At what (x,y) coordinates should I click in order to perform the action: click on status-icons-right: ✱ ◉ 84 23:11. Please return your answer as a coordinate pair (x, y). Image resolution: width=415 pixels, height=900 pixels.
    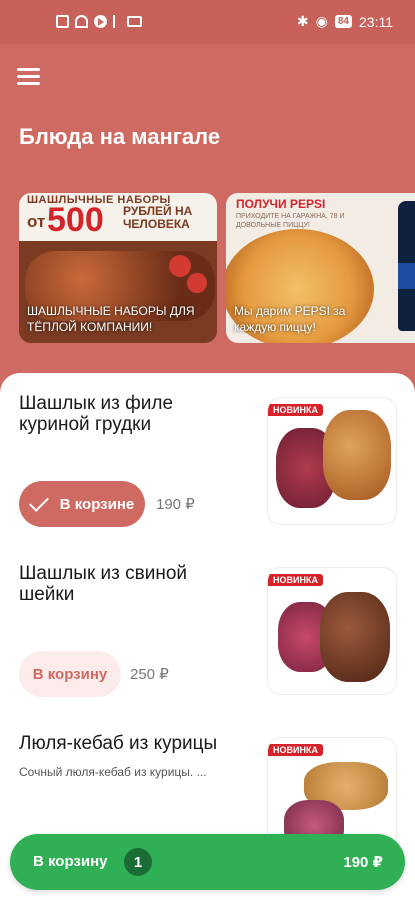
    Looking at the image, I should click on (345, 21).